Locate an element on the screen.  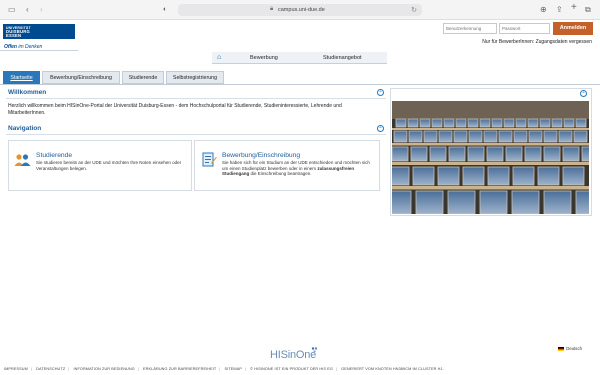
login-button: Anmelden is located at coordinates (573, 28).